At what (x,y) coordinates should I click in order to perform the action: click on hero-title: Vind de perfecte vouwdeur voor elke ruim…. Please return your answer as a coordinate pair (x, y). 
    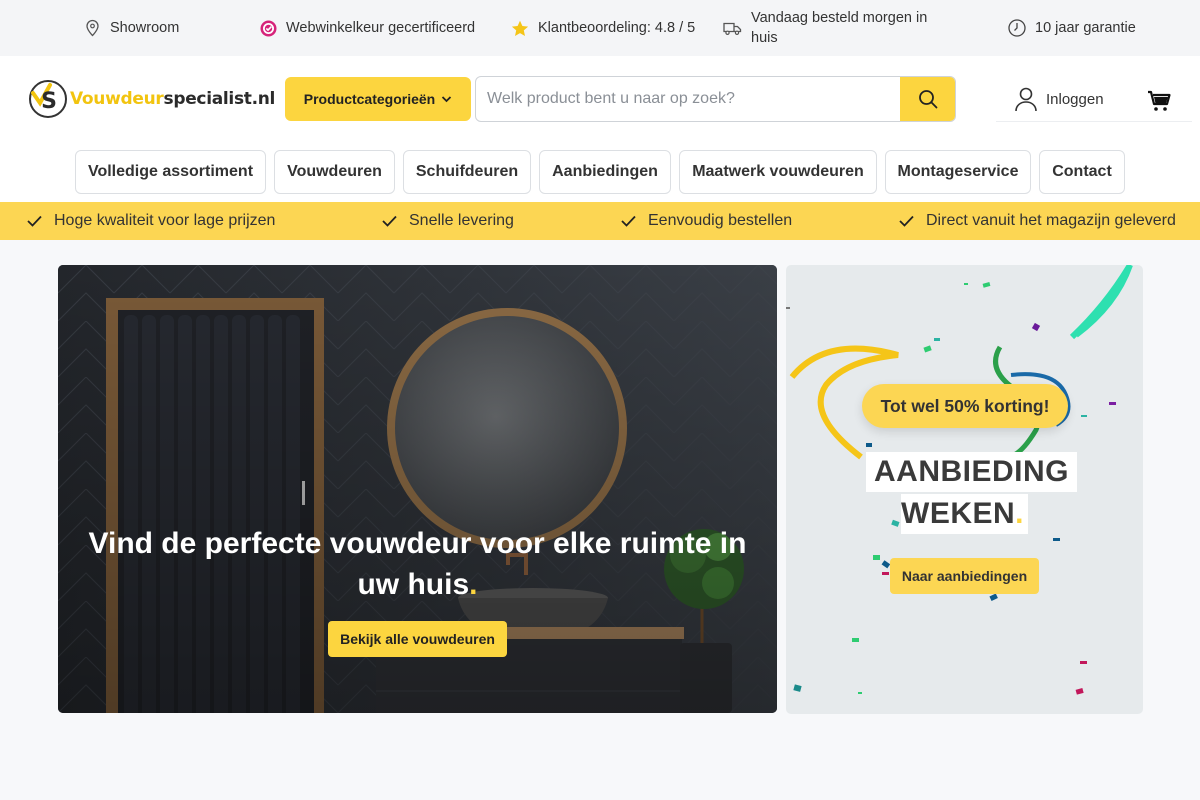
    Looking at the image, I should click on (417, 564).